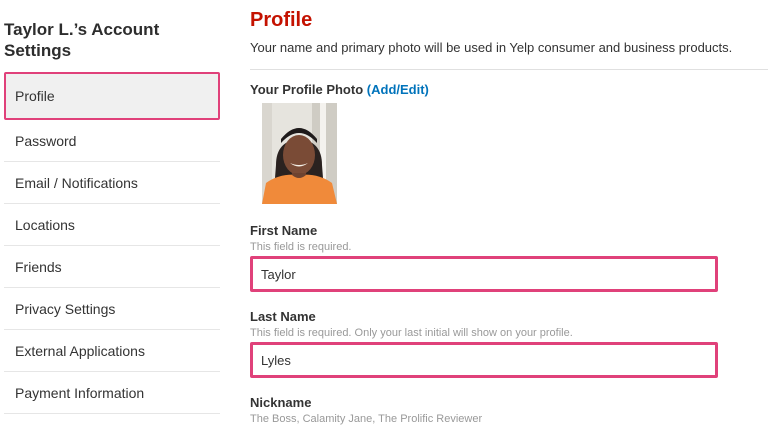 The image size is (768, 427). Describe the element at coordinates (281, 20) in the screenshot. I see `page-title: Profile` at that location.